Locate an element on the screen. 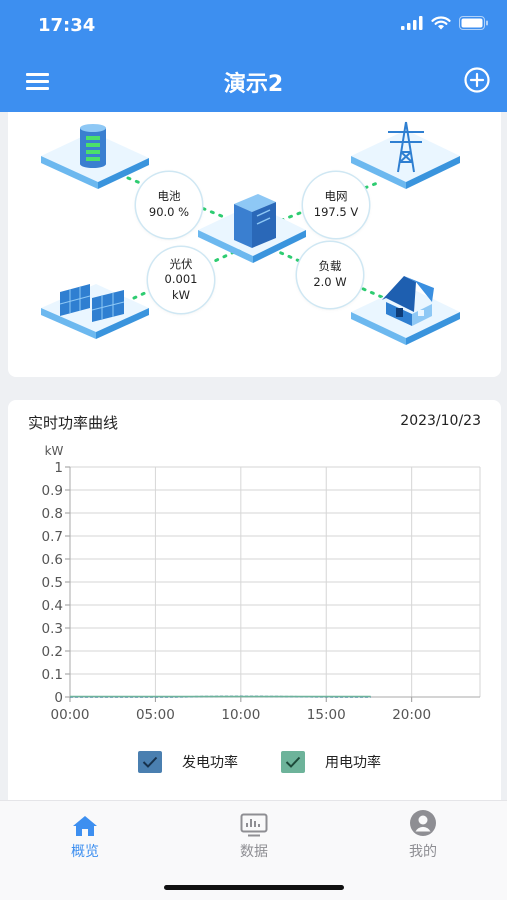  user-icon is located at coordinates (423, 823).